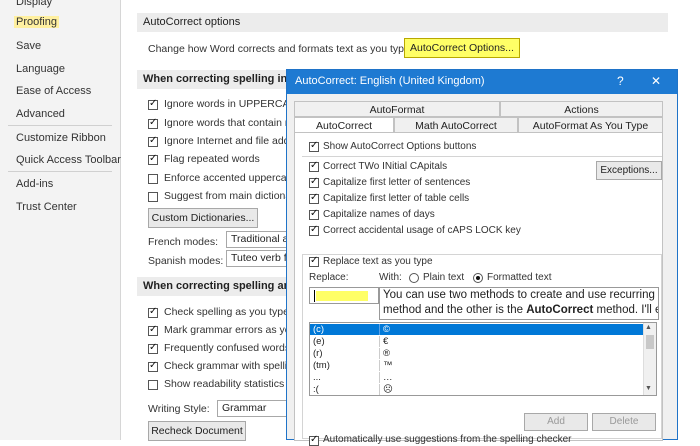  Describe the element at coordinates (314, 182) in the screenshot. I see `capitalize-sentences-checkbox` at that location.